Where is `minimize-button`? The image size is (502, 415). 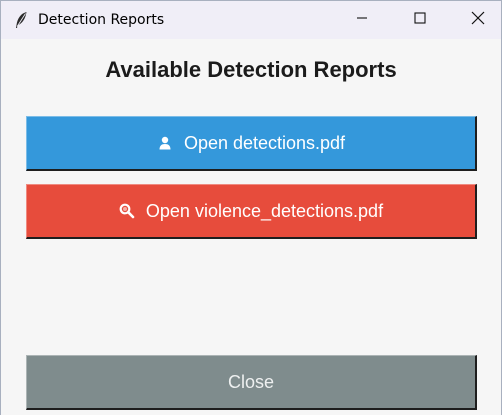
minimize-button is located at coordinates (362, 20).